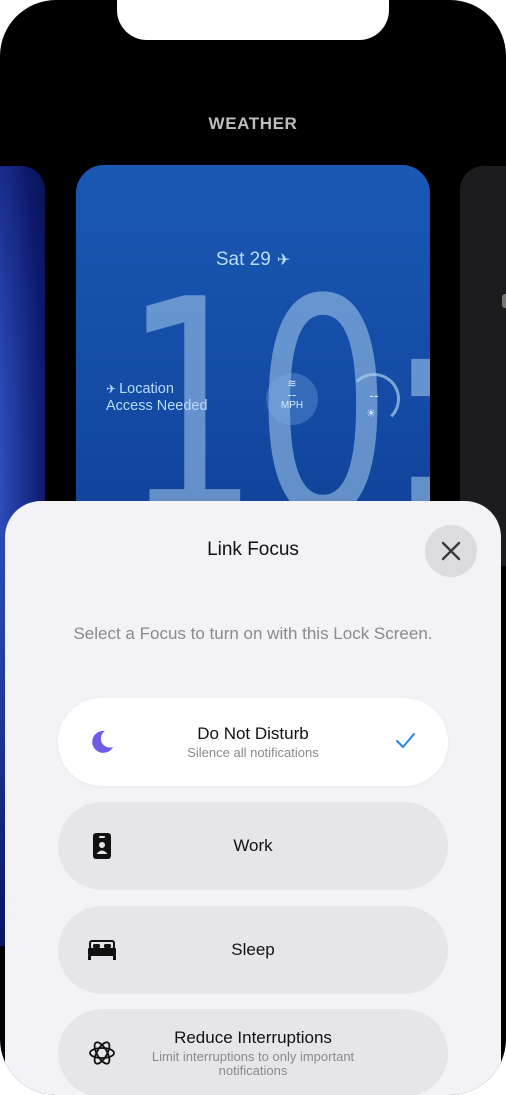 The width and height of the screenshot is (506, 1095). I want to click on focus-option-title: Work, so click(253, 845).